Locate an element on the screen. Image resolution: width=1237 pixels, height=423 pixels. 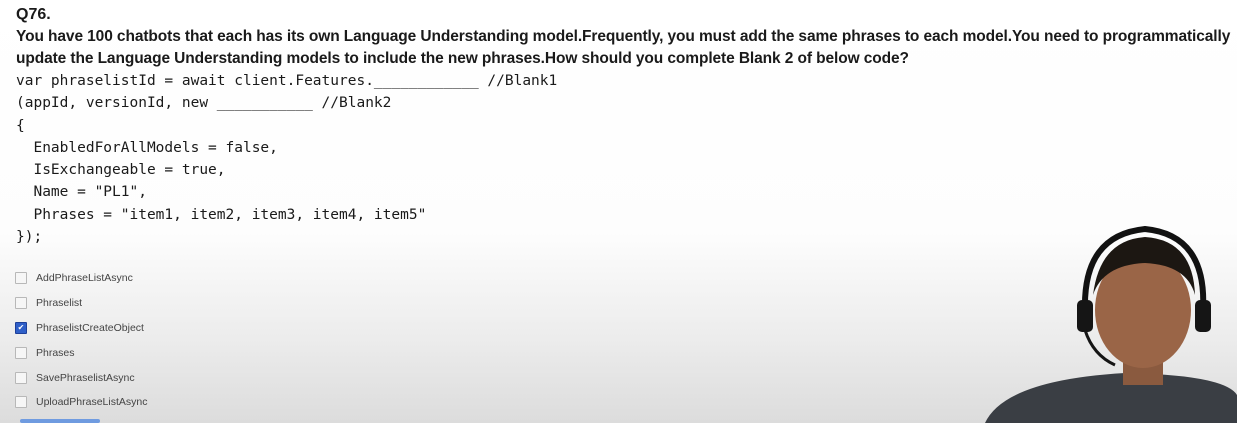
option-label: Phrases is located at coordinates (55, 352).